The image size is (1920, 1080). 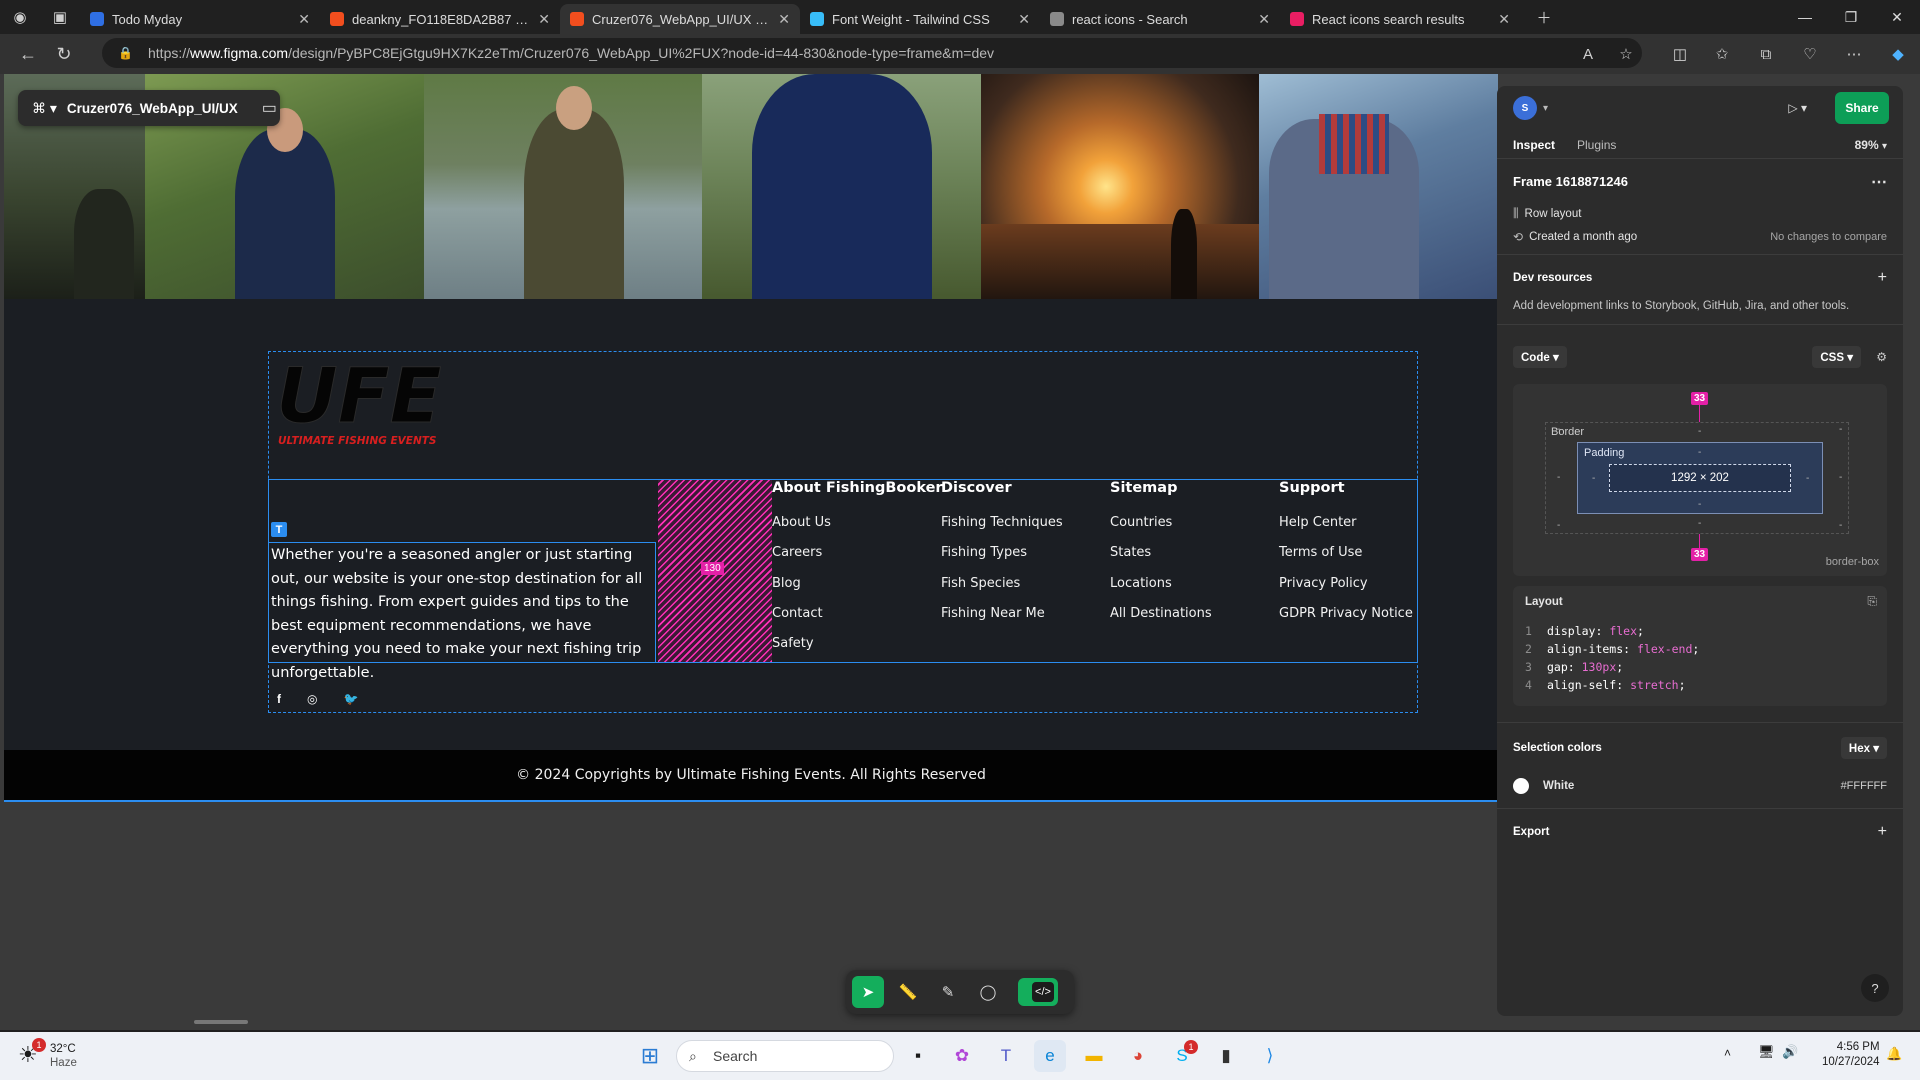 What do you see at coordinates (1727, 1053) in the screenshot?
I see `tray-overflow-icon: ˄` at bounding box center [1727, 1053].